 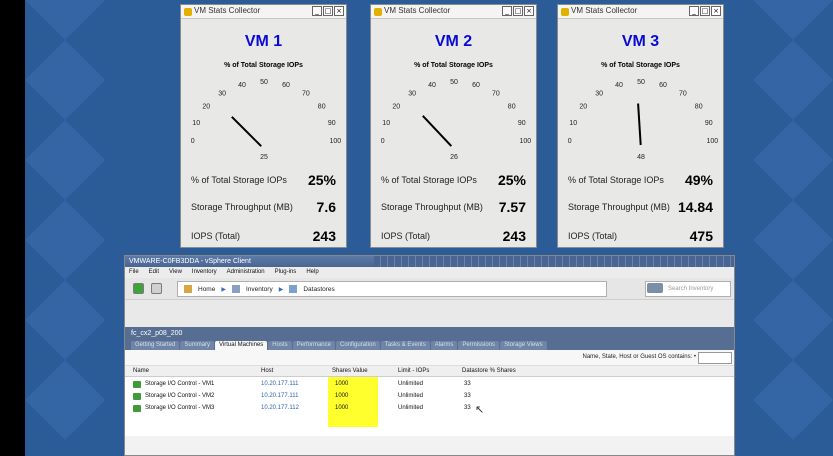 I want to click on tab-getting-started: Getting Started, so click(x=155, y=345).